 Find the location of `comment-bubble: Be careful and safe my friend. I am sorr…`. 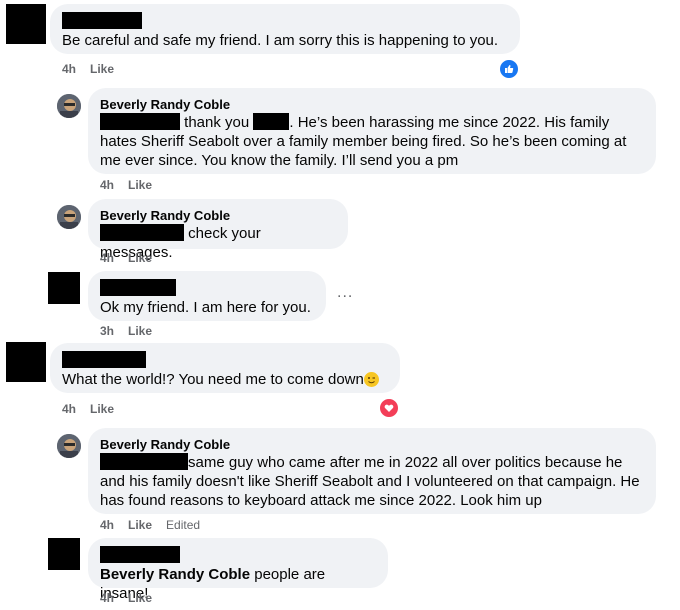

comment-bubble: Be careful and safe my friend. I am sorr… is located at coordinates (285, 29).